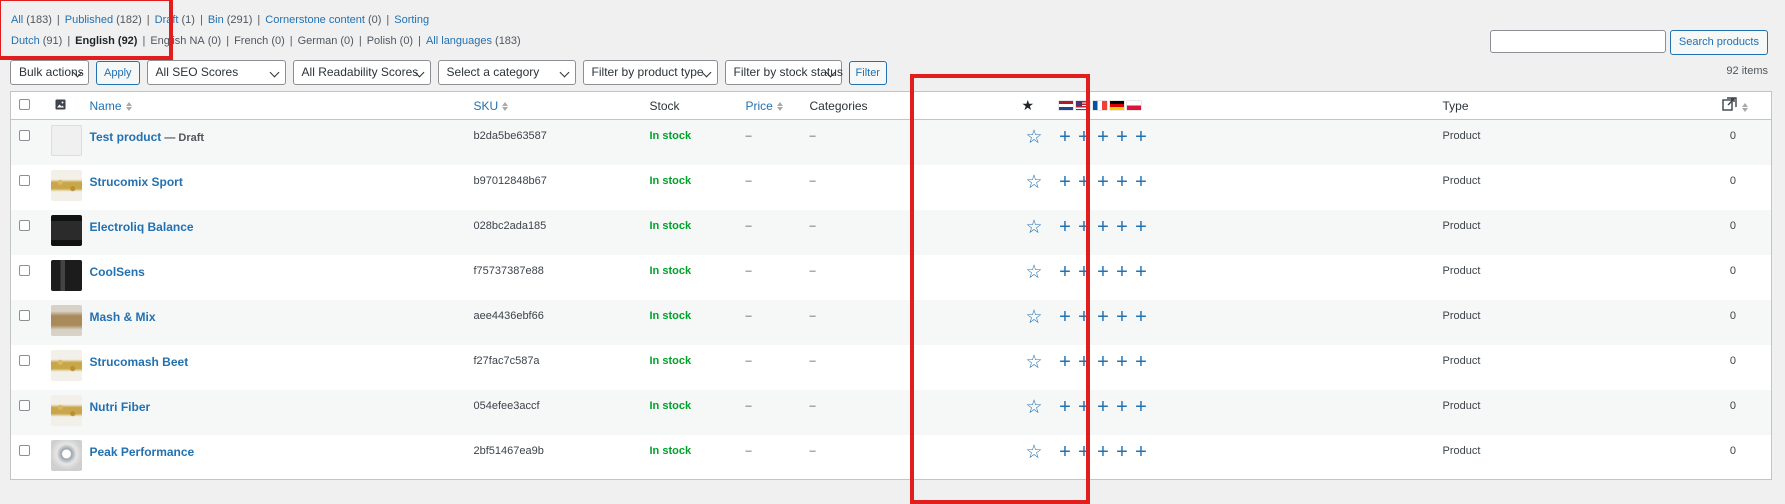 This screenshot has height=504, width=1785. I want to click on product-name-link: Mash & Mix, so click(123, 317).